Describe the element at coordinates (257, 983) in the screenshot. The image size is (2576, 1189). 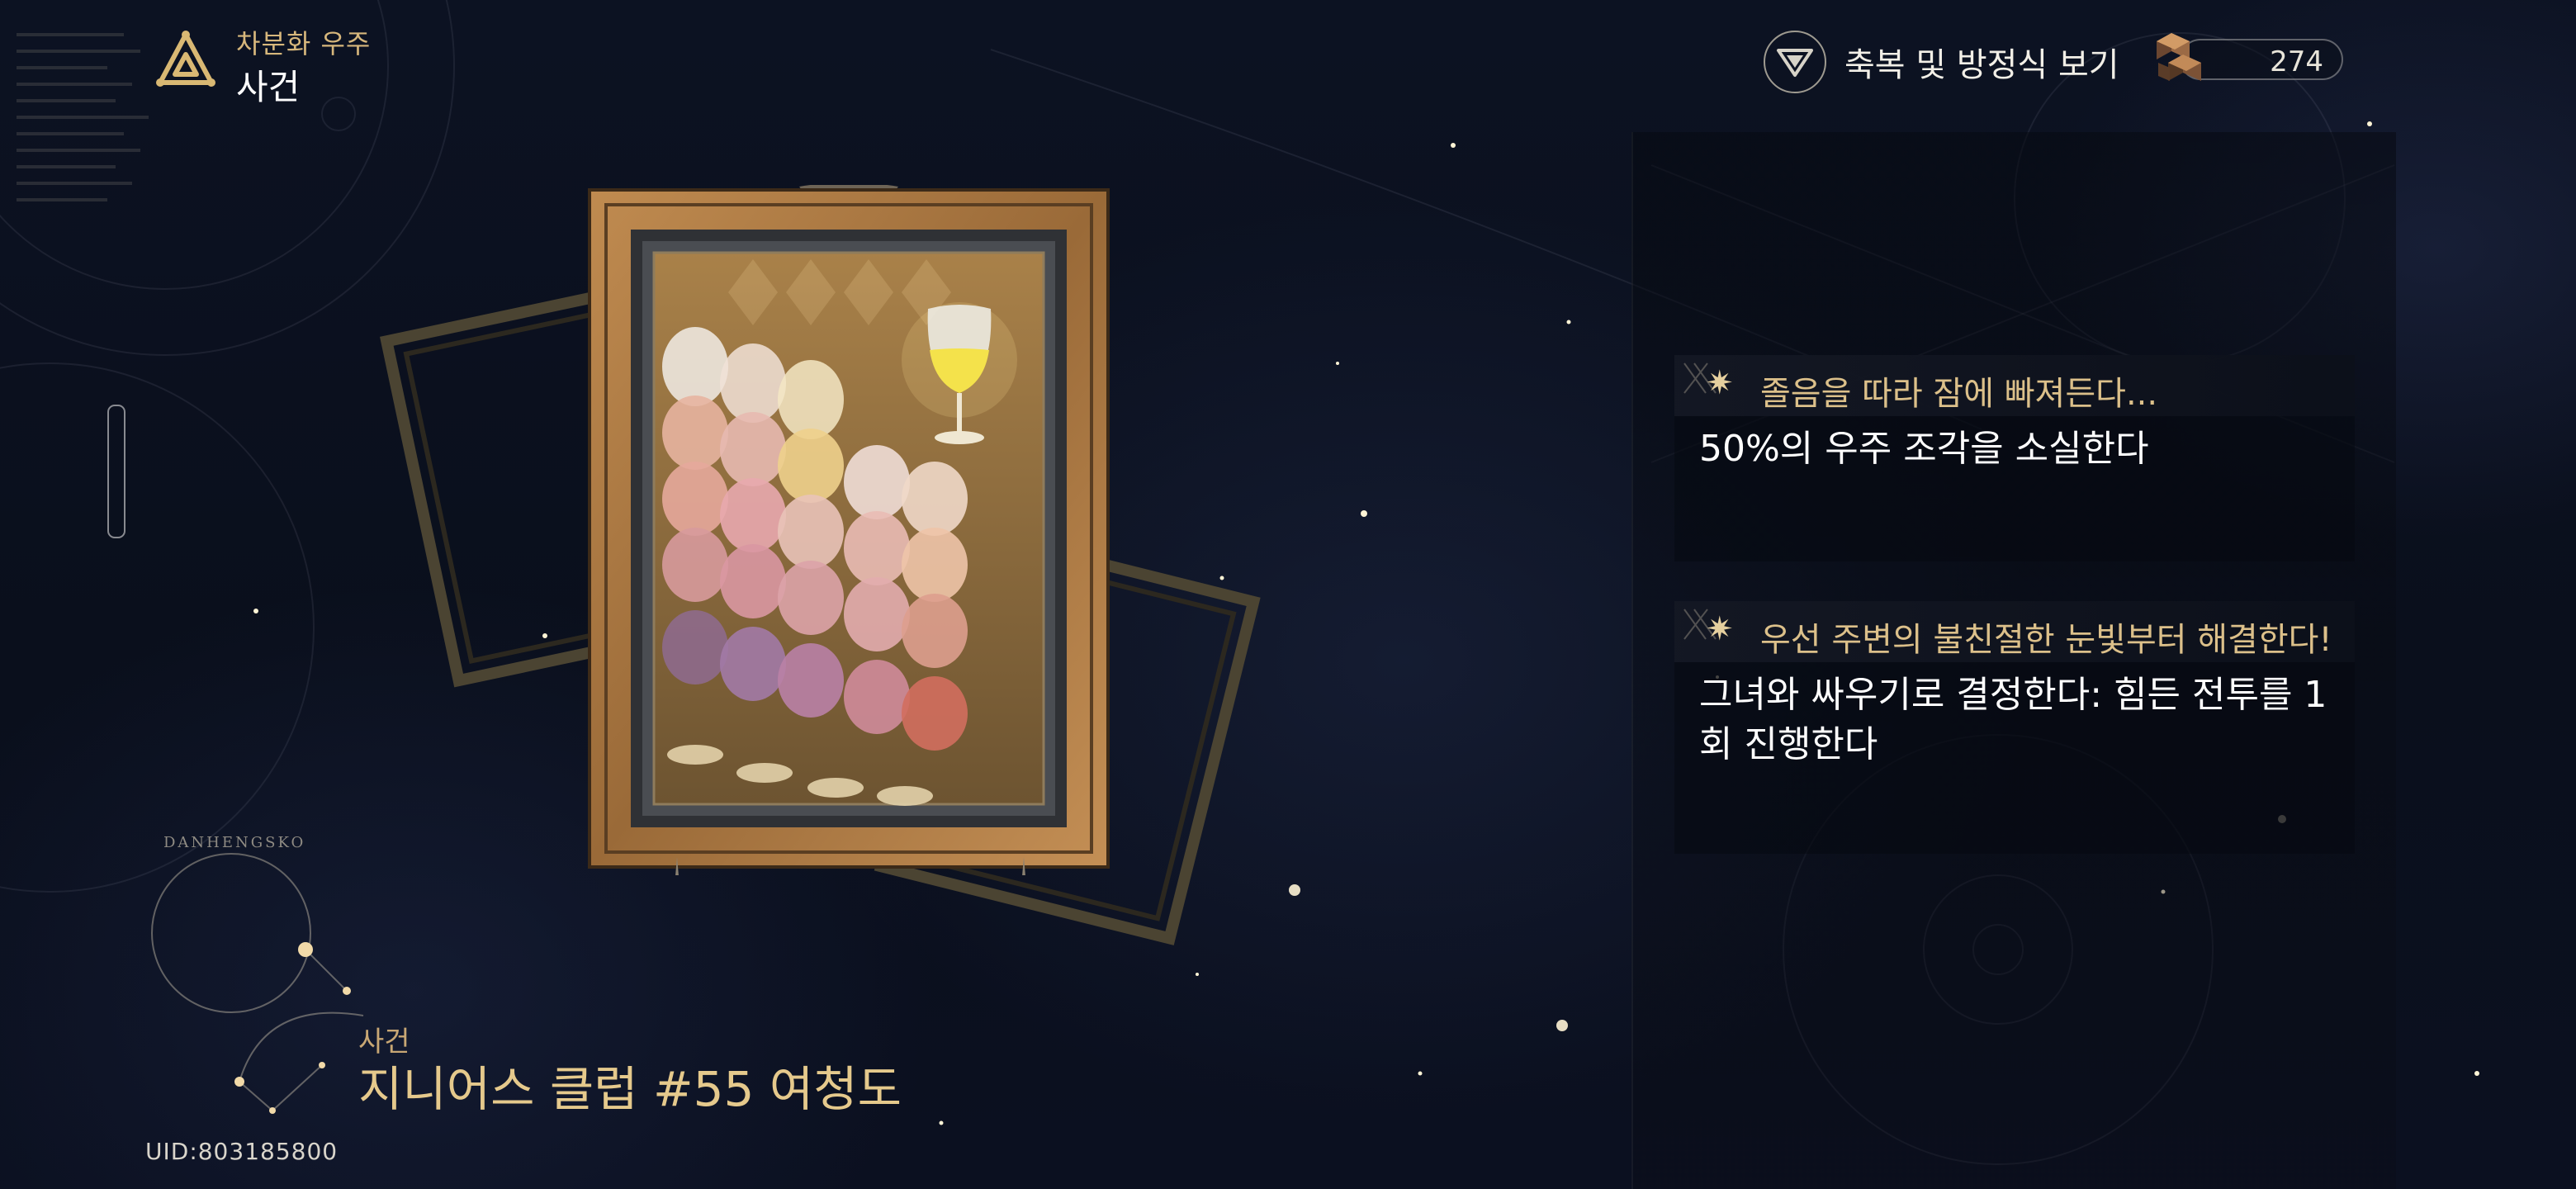
I see `constellation-decoration` at that location.